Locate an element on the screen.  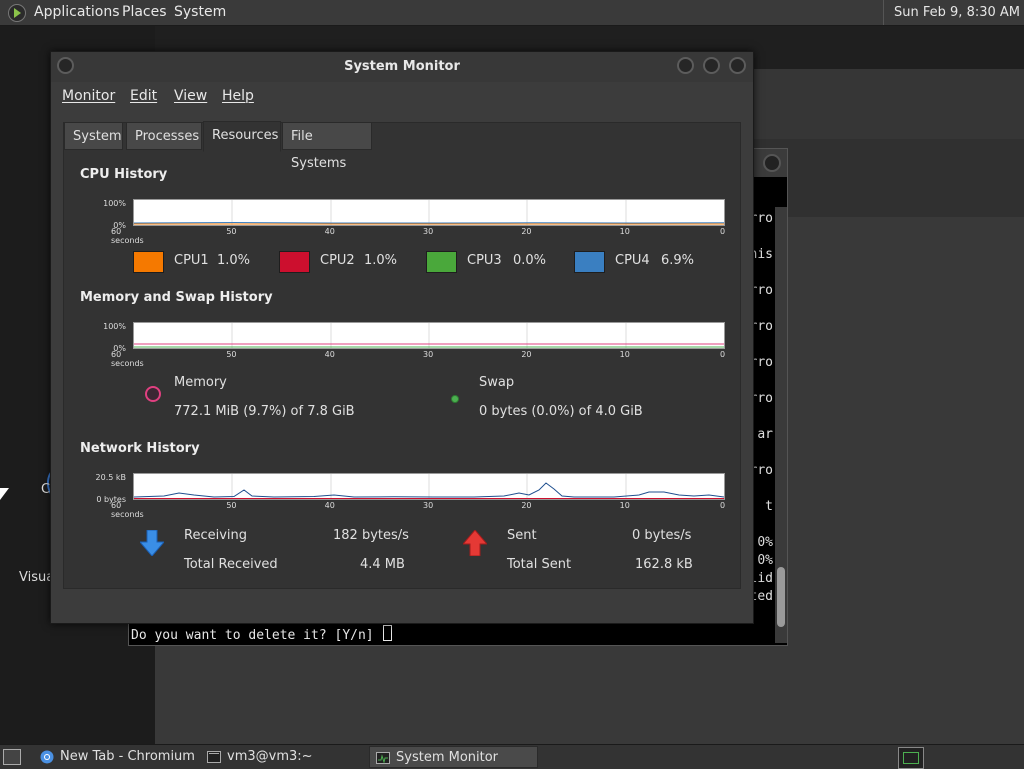
total-sent-label: Total Sent is located at coordinates (539, 564).